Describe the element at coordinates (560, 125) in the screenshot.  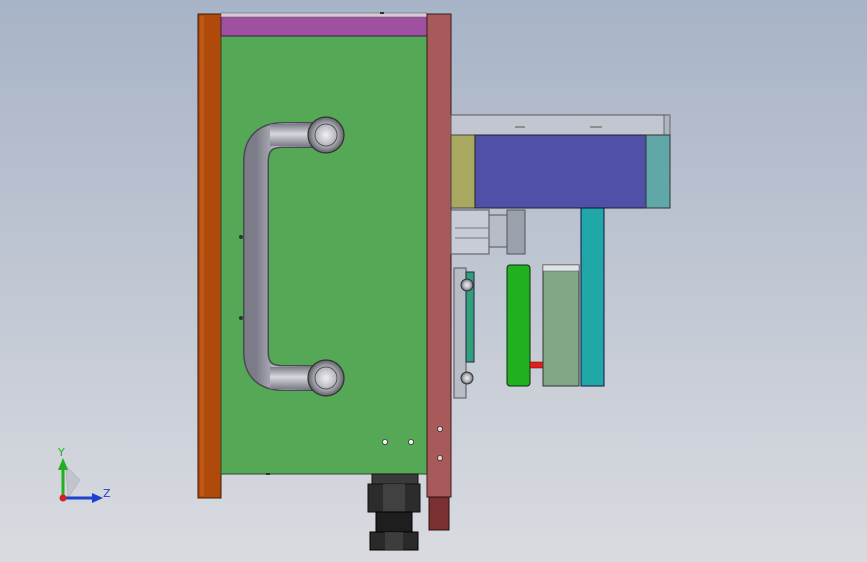
I see `top-rail` at that location.